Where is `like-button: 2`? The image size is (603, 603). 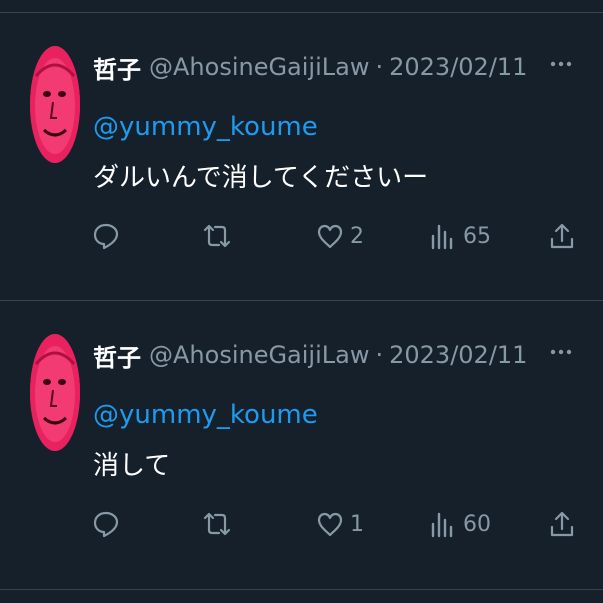 like-button: 2 is located at coordinates (340, 236).